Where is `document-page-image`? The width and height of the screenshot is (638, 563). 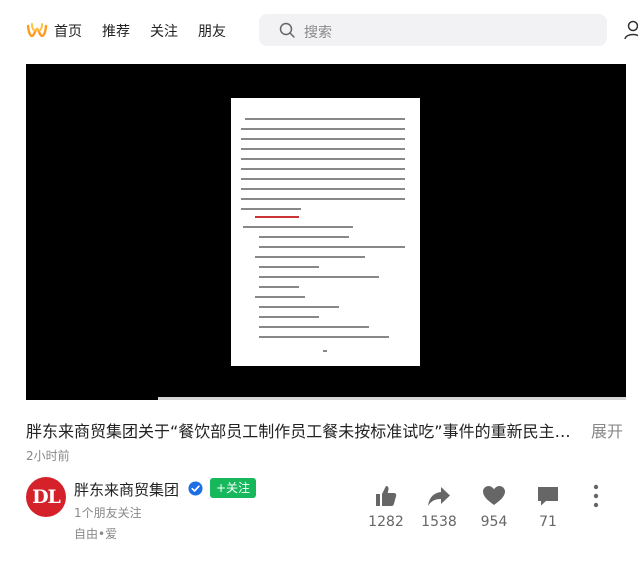 document-page-image is located at coordinates (325, 232).